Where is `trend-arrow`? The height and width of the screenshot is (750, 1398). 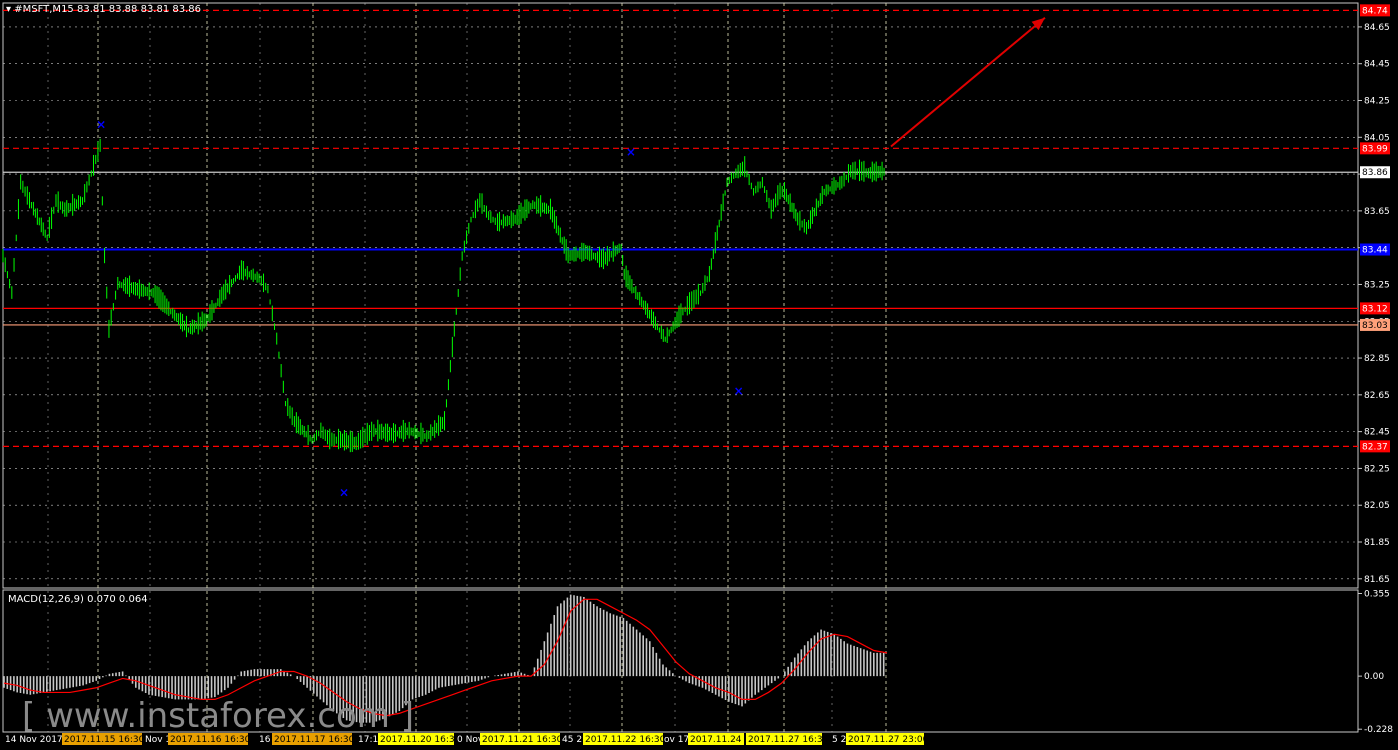 trend-arrow is located at coordinates (968, 82).